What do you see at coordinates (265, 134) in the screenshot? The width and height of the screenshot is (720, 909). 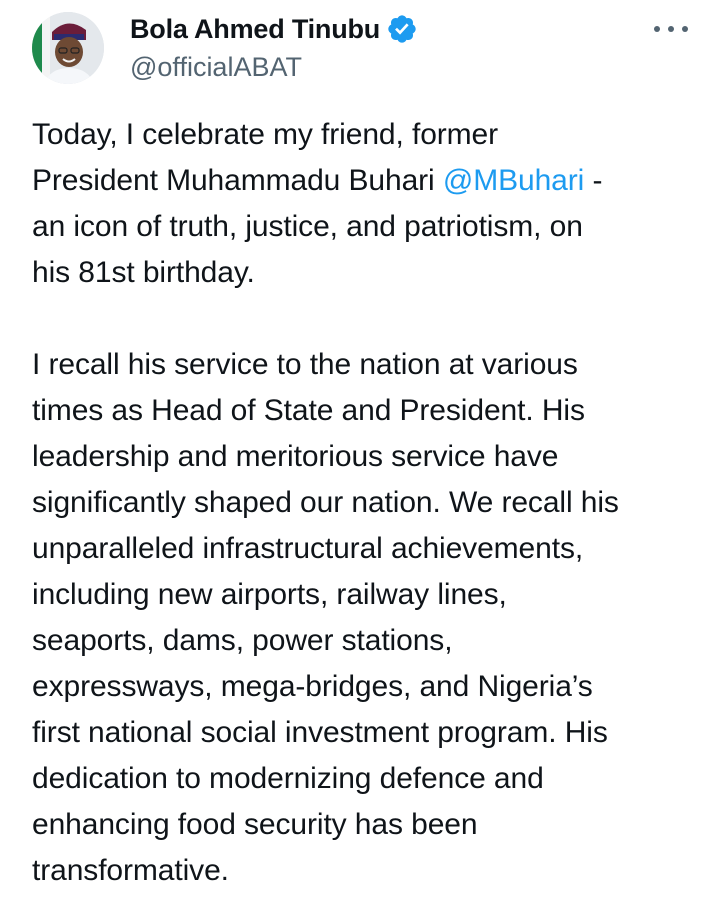 I see `tweet-line: Today, I celebrate my friend, former` at bounding box center [265, 134].